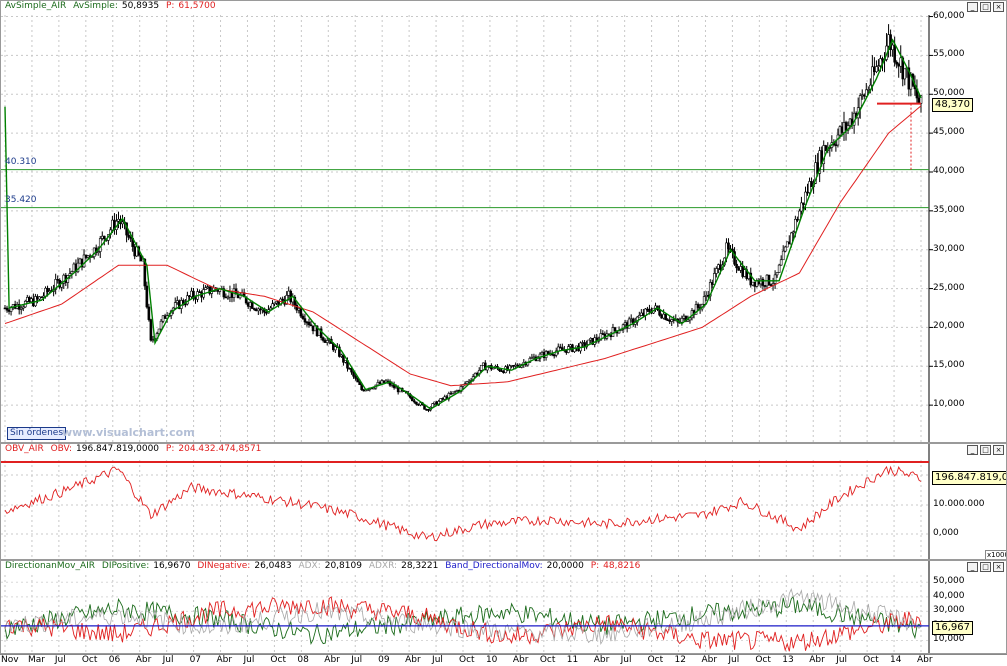 This screenshot has height=666, width=1007. Describe the element at coordinates (491, 660) in the screenshot. I see `x-axis-label: 10` at that location.